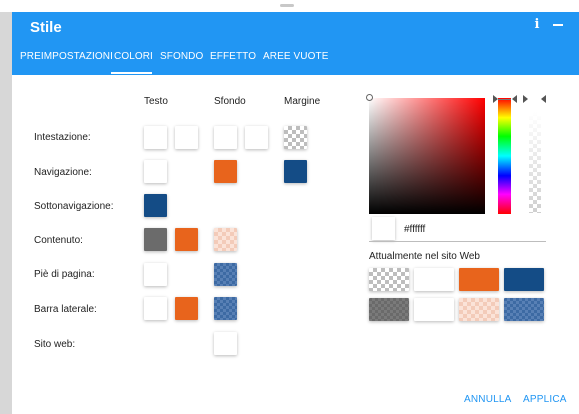 Image resolution: width=579 pixels, height=414 pixels. What do you see at coordinates (504, 99) in the screenshot?
I see `hue-slider-marker` at bounding box center [504, 99].